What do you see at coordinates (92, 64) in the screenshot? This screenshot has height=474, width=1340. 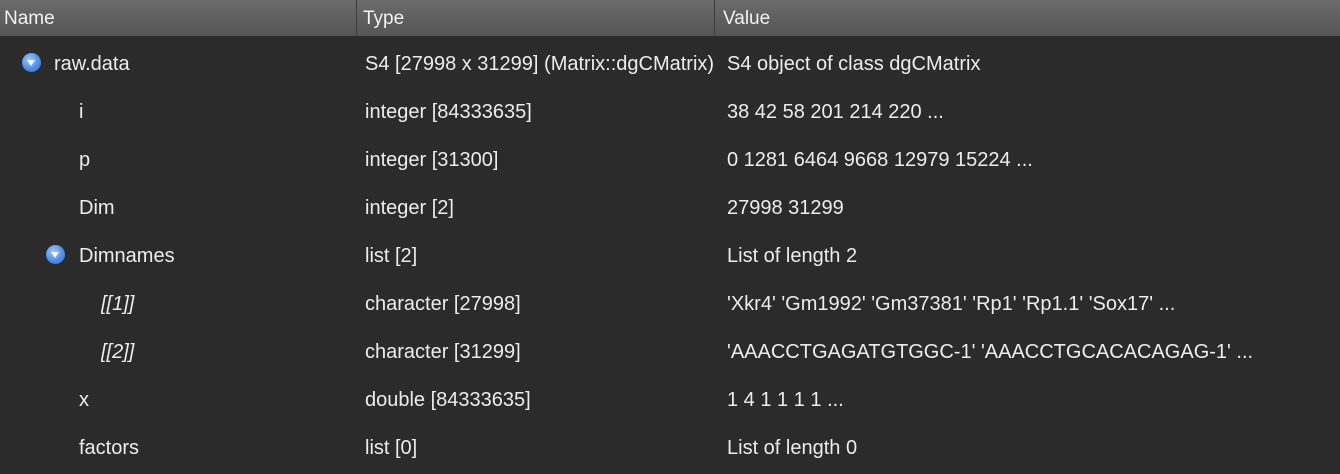 I see `row-name: raw.data` at bounding box center [92, 64].